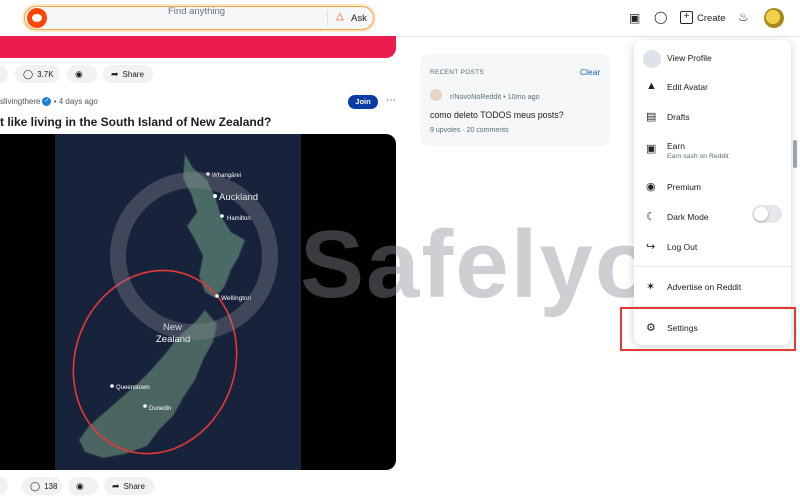  Describe the element at coordinates (712, 186) in the screenshot. I see `menu-item-premium: ◉ Premium` at that location.